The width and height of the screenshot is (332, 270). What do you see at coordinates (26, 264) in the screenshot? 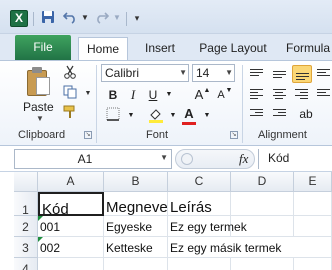
I see `row-header-4: 4` at bounding box center [26, 264].